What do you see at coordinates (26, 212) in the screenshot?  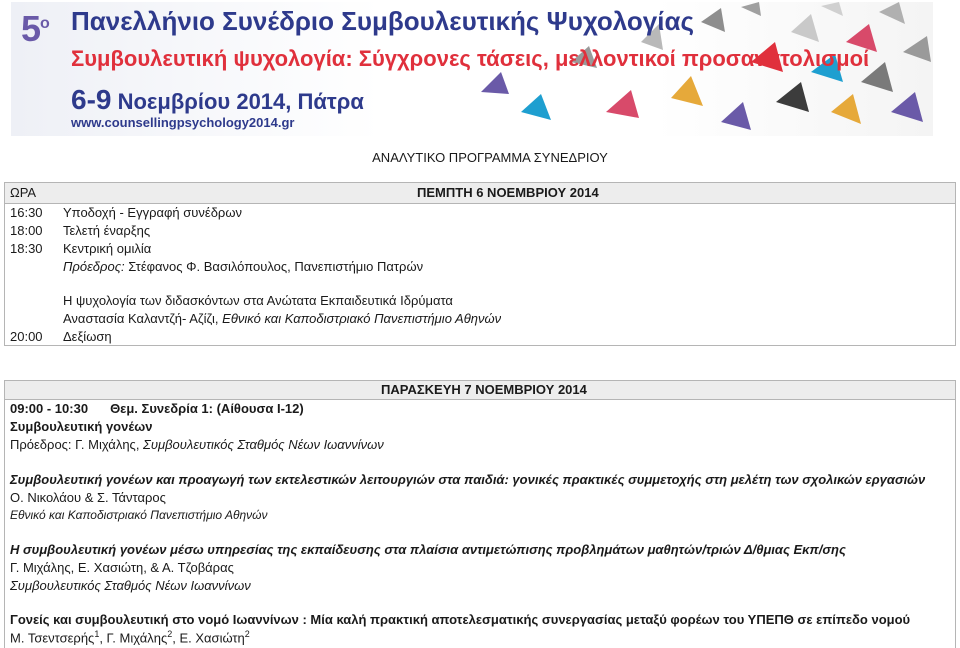 I see `row-time: 16:30` at bounding box center [26, 212].